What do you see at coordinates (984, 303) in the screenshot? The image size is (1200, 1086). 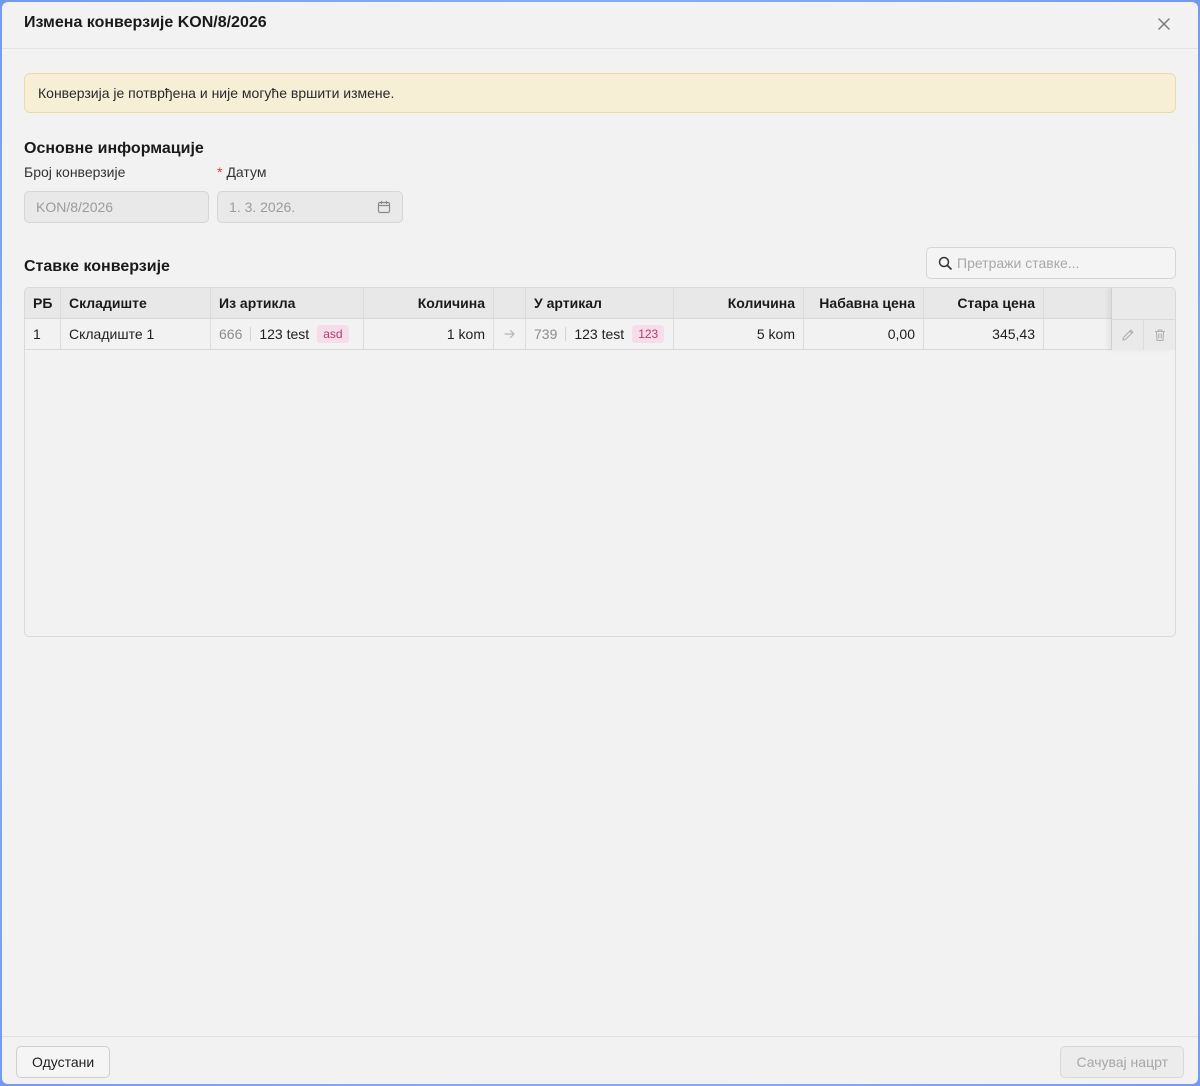 I see `col-header-old-price: Стара цена` at bounding box center [984, 303].